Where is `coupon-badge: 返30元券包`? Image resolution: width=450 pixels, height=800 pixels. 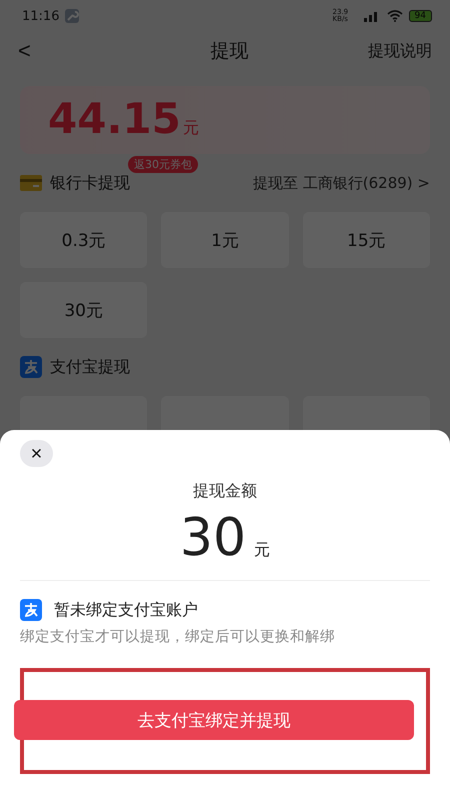 coupon-badge: 返30元券包 is located at coordinates (163, 164).